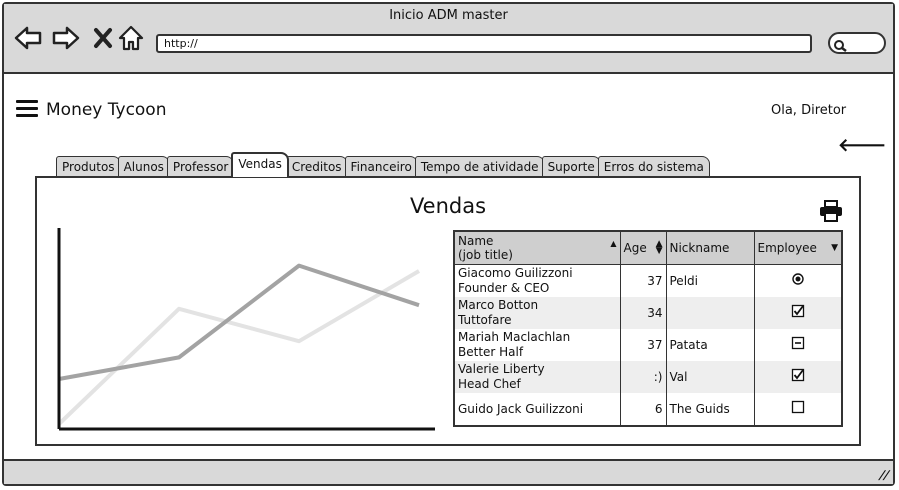 This screenshot has width=899, height=490. I want to click on hamburger-menu-icon, so click(27, 109).